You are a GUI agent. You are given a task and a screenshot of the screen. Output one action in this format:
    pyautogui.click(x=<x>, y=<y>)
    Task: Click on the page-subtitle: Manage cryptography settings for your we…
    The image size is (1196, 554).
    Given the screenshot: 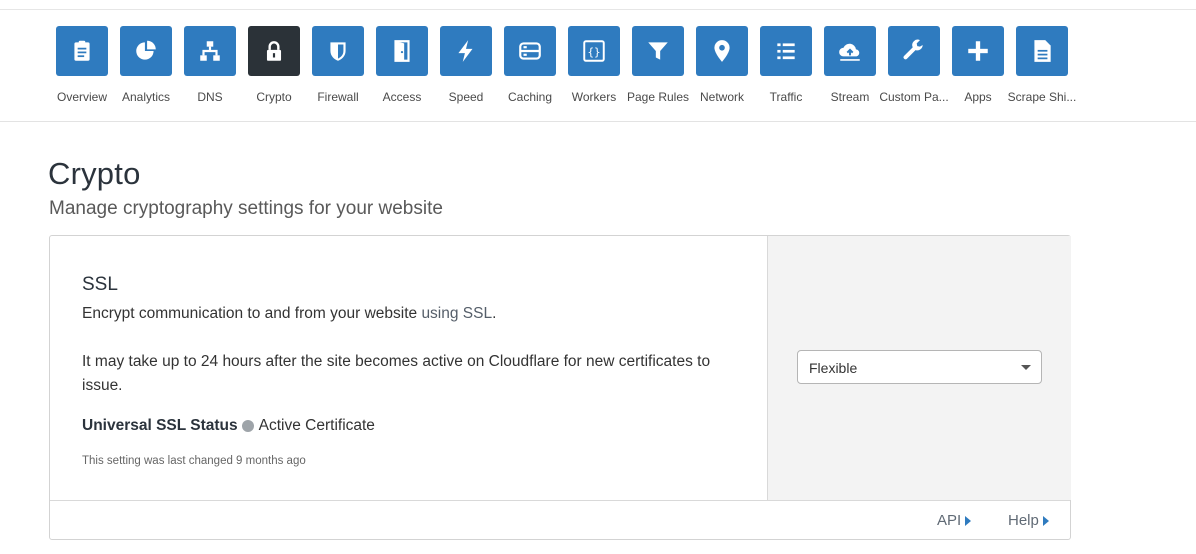 What is the action you would take?
    pyautogui.click(x=246, y=208)
    